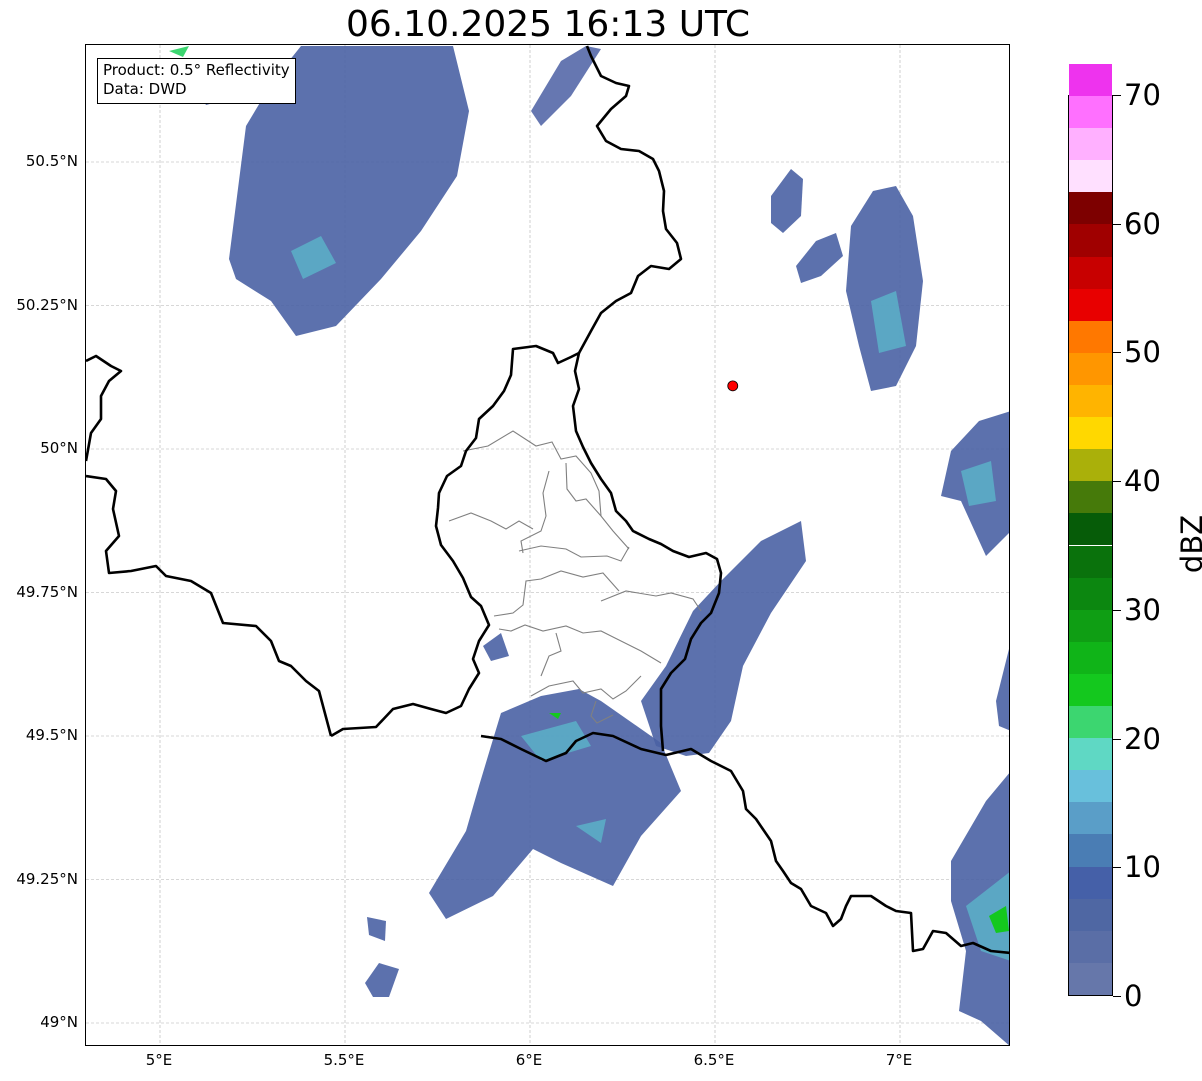  Describe the element at coordinates (196, 81) in the screenshot. I see `info-box: Product: 0.5° Reflectivity Data: DWD` at that location.